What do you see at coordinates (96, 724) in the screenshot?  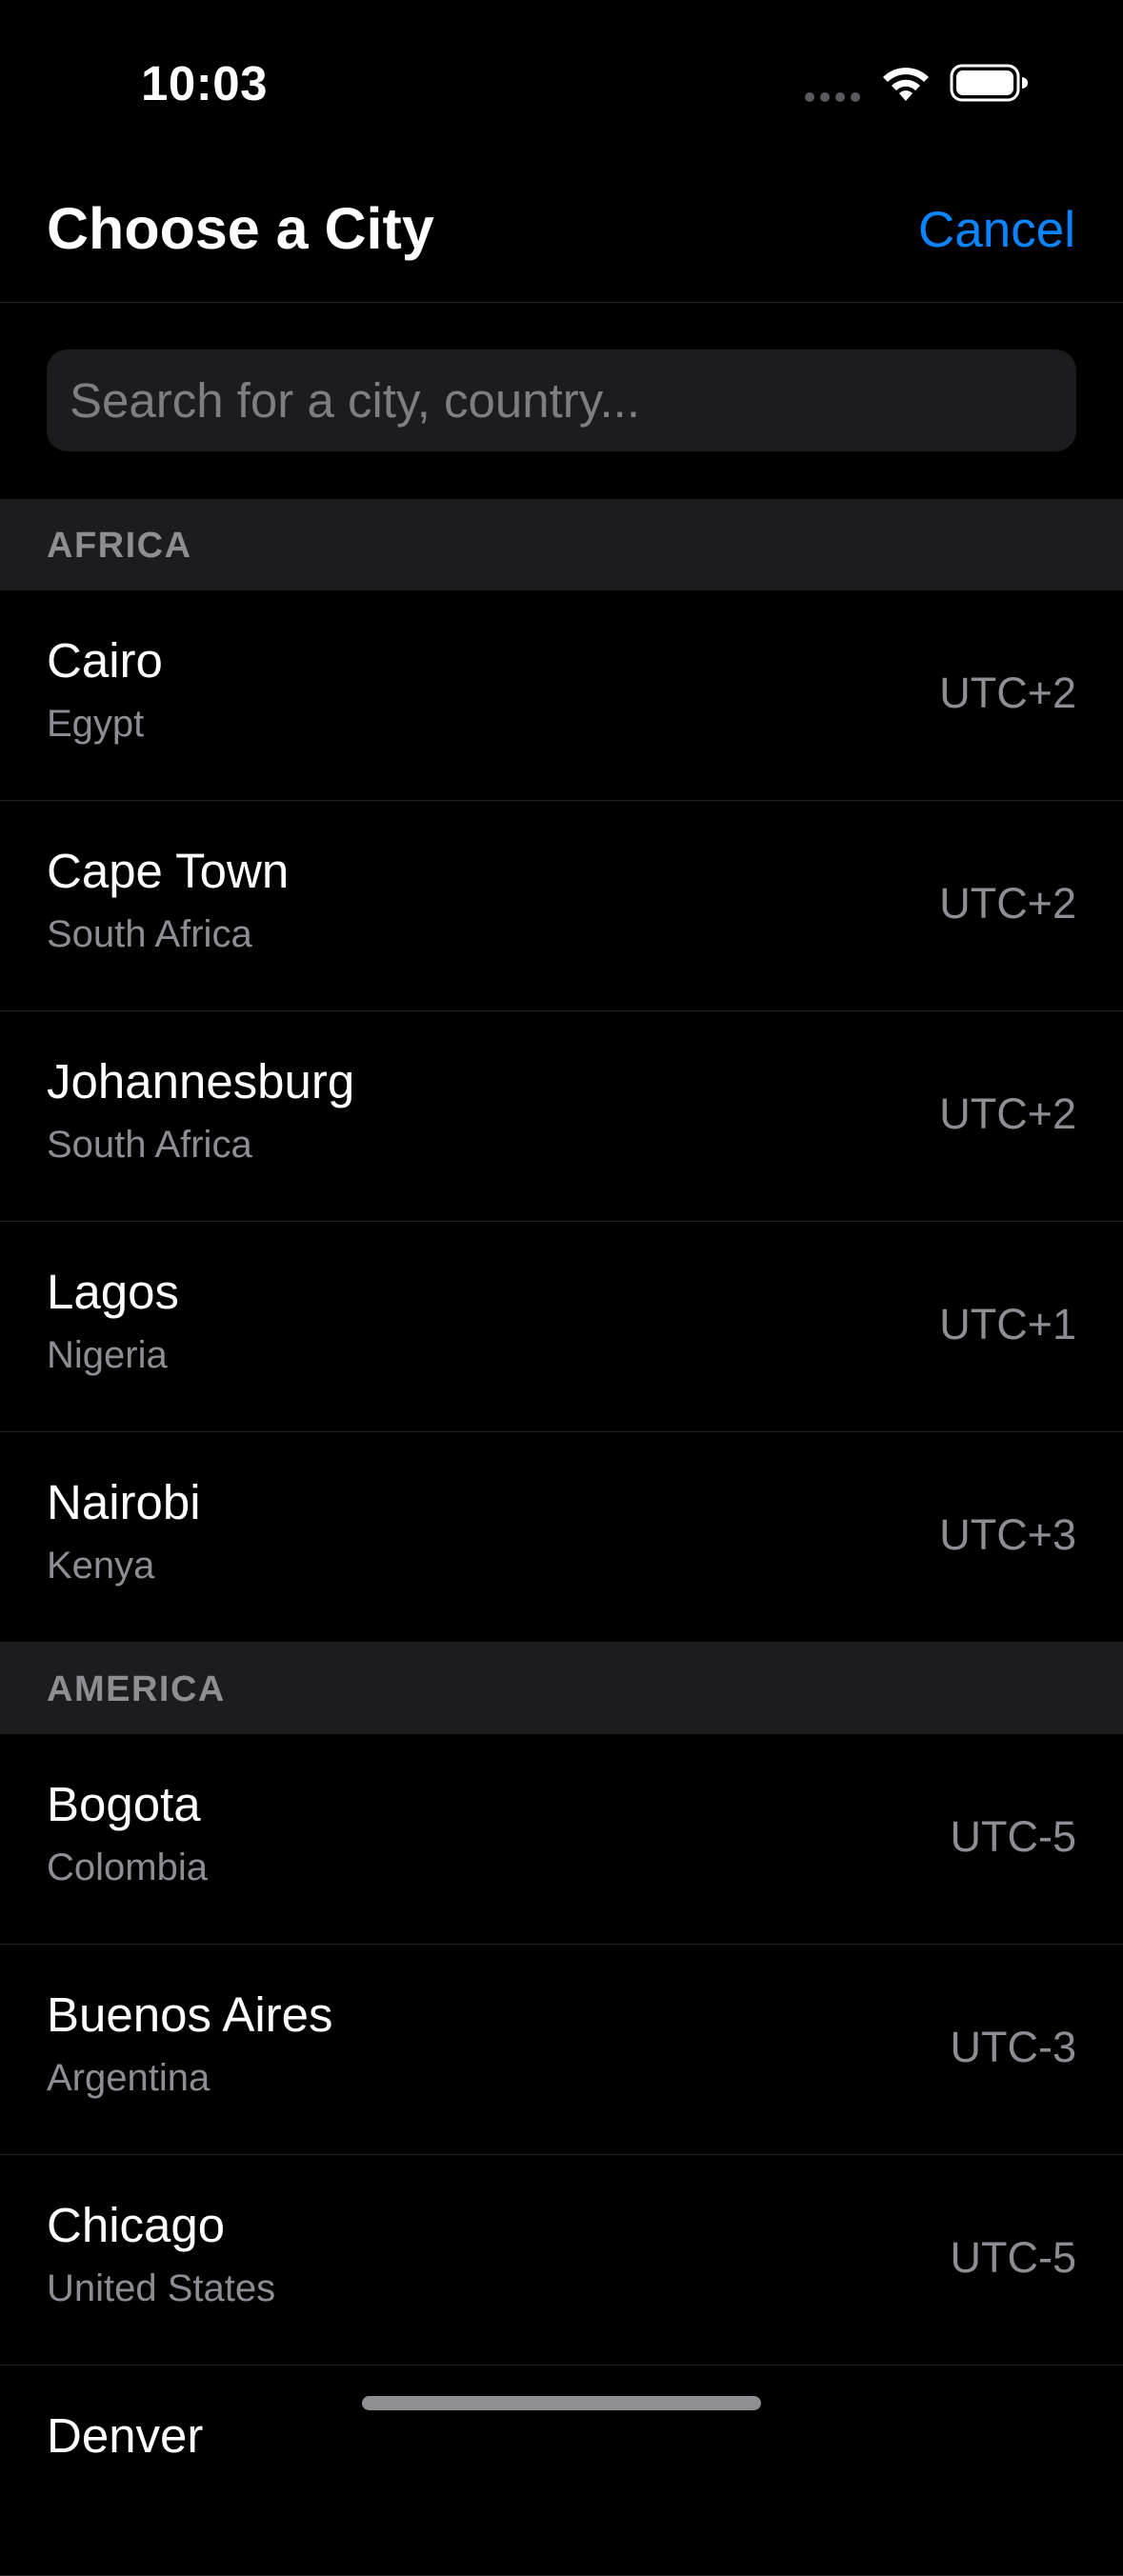 I see `country-name: Egypt` at bounding box center [96, 724].